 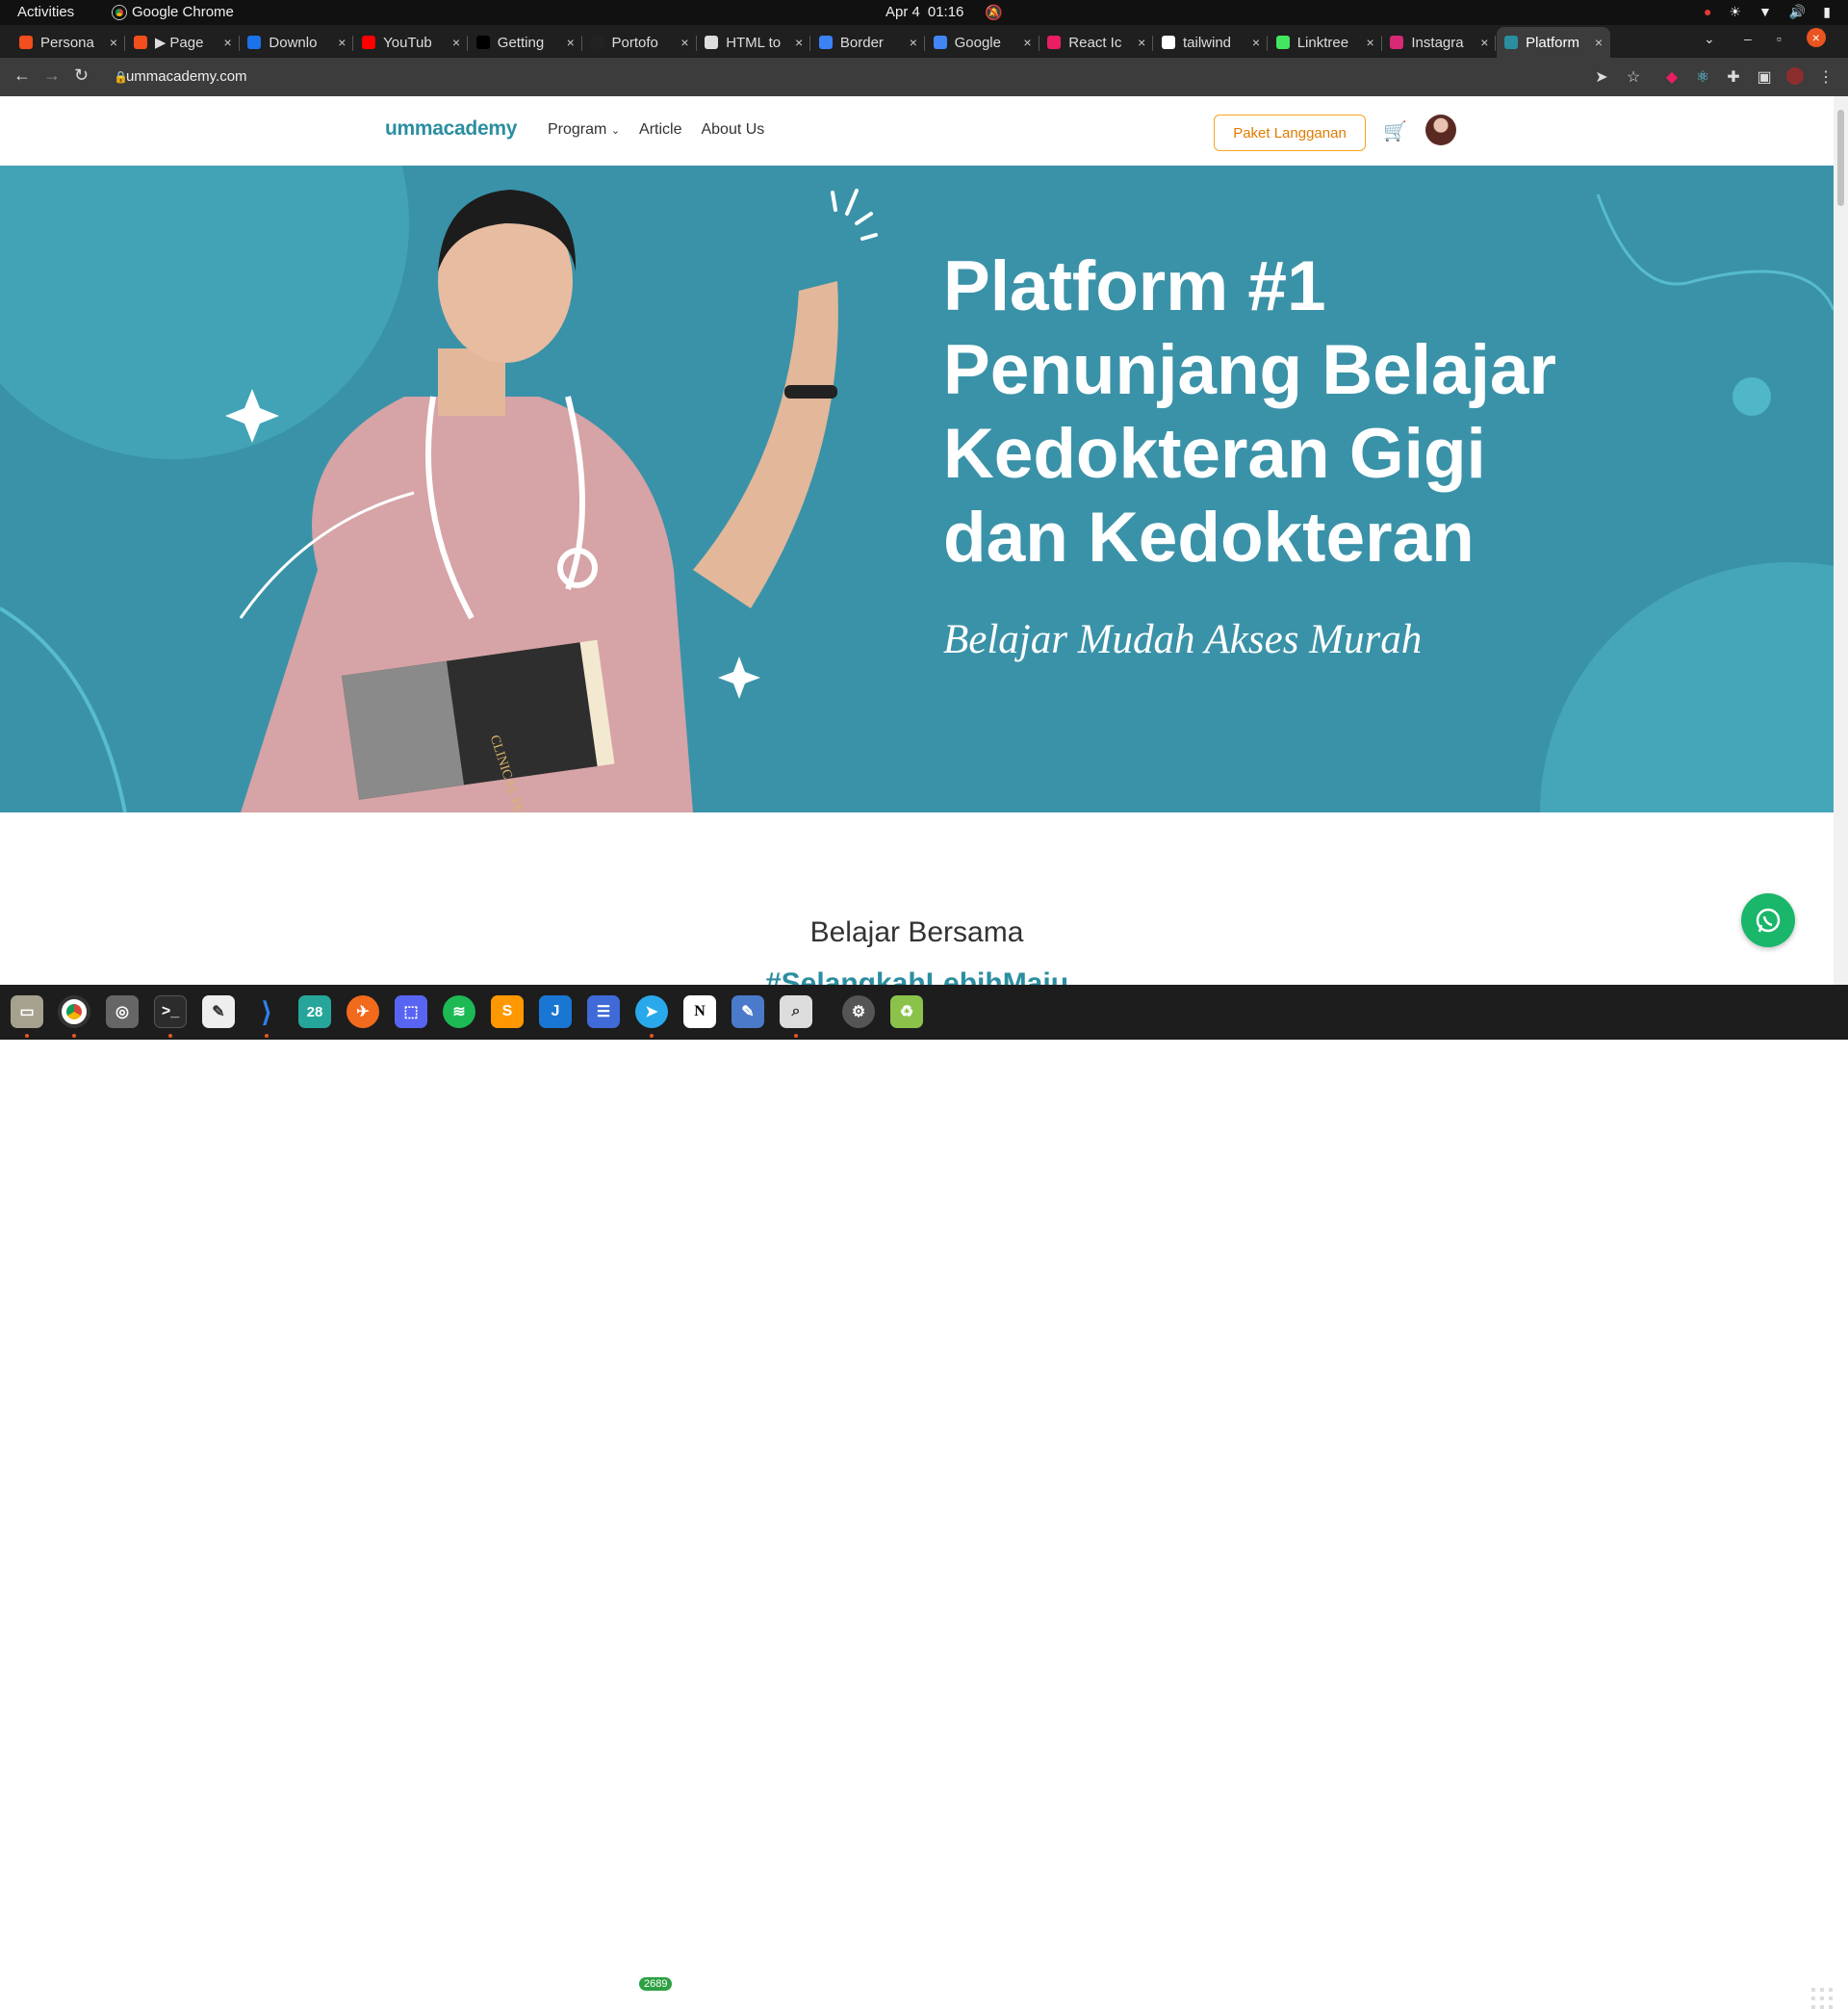 I want to click on forward-icon: →, so click(x=52, y=75).